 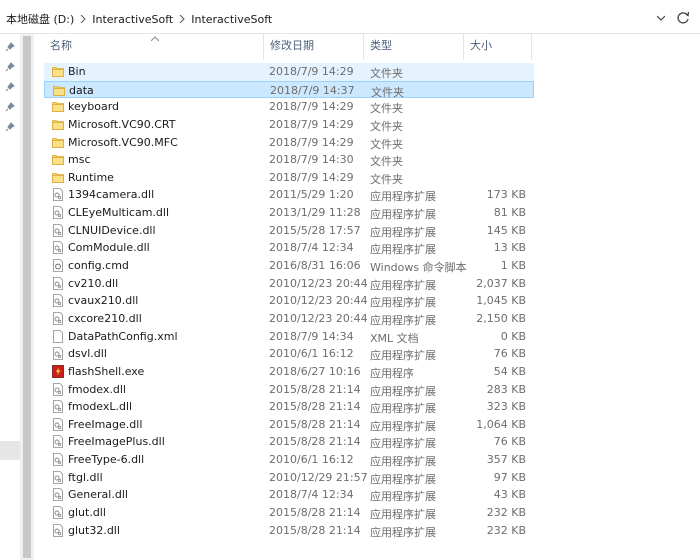 I want to click on file-name: glut32.dll, so click(x=94, y=530).